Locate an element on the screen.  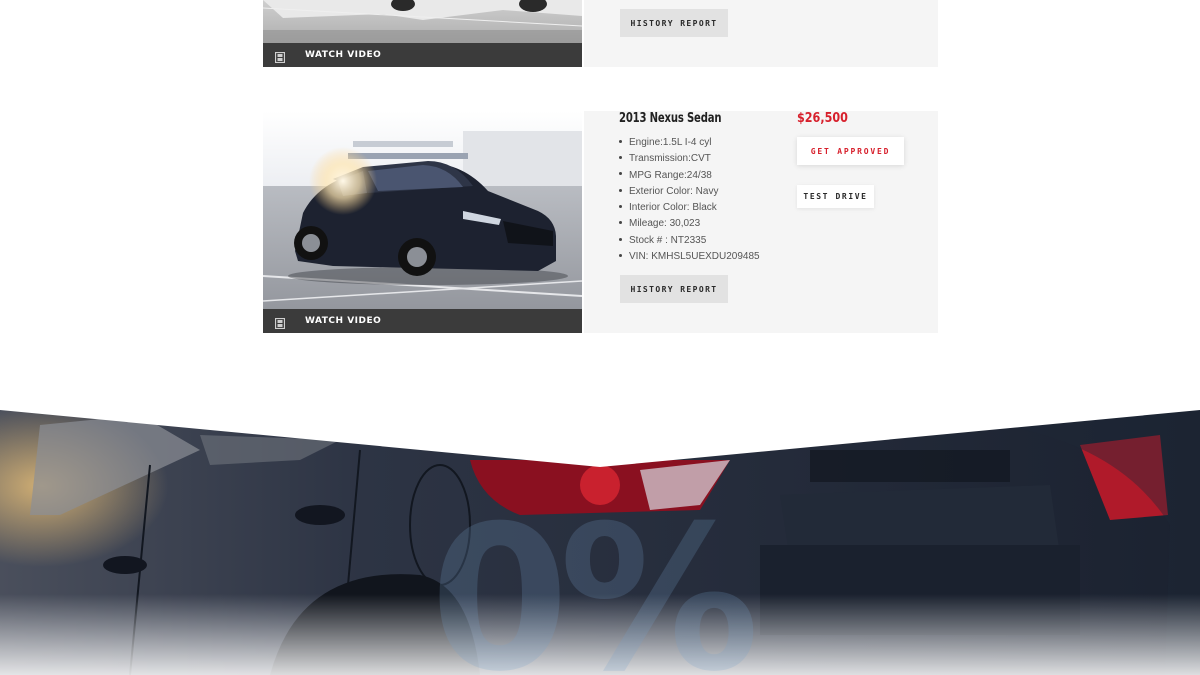
car-title: 2013 Nexus Sedan is located at coordinates (670, 118).